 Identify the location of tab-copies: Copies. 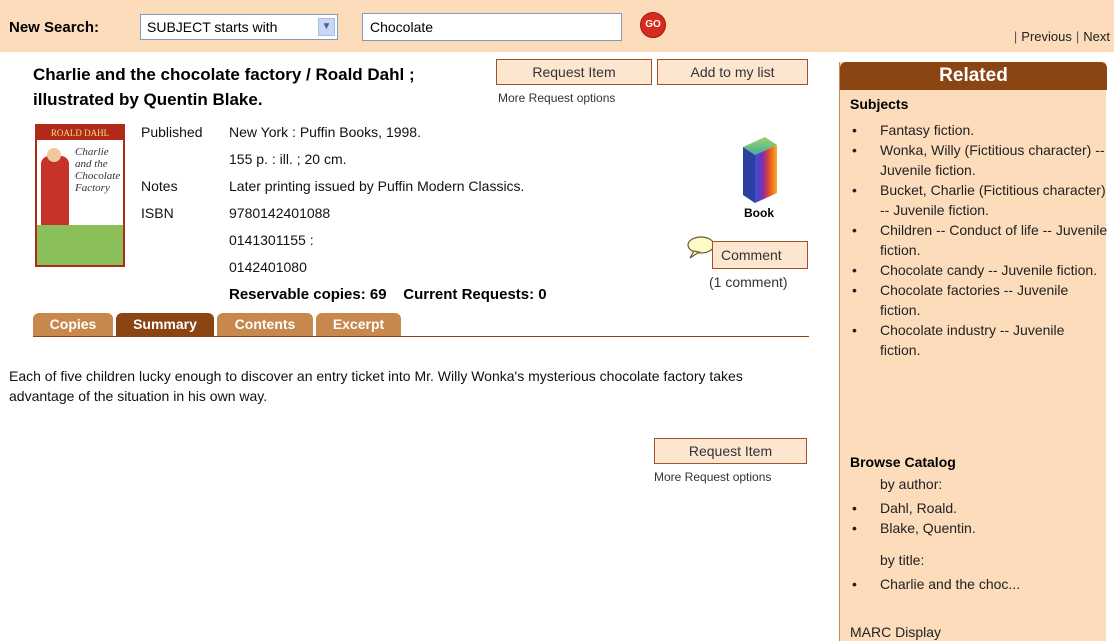
(73, 324).